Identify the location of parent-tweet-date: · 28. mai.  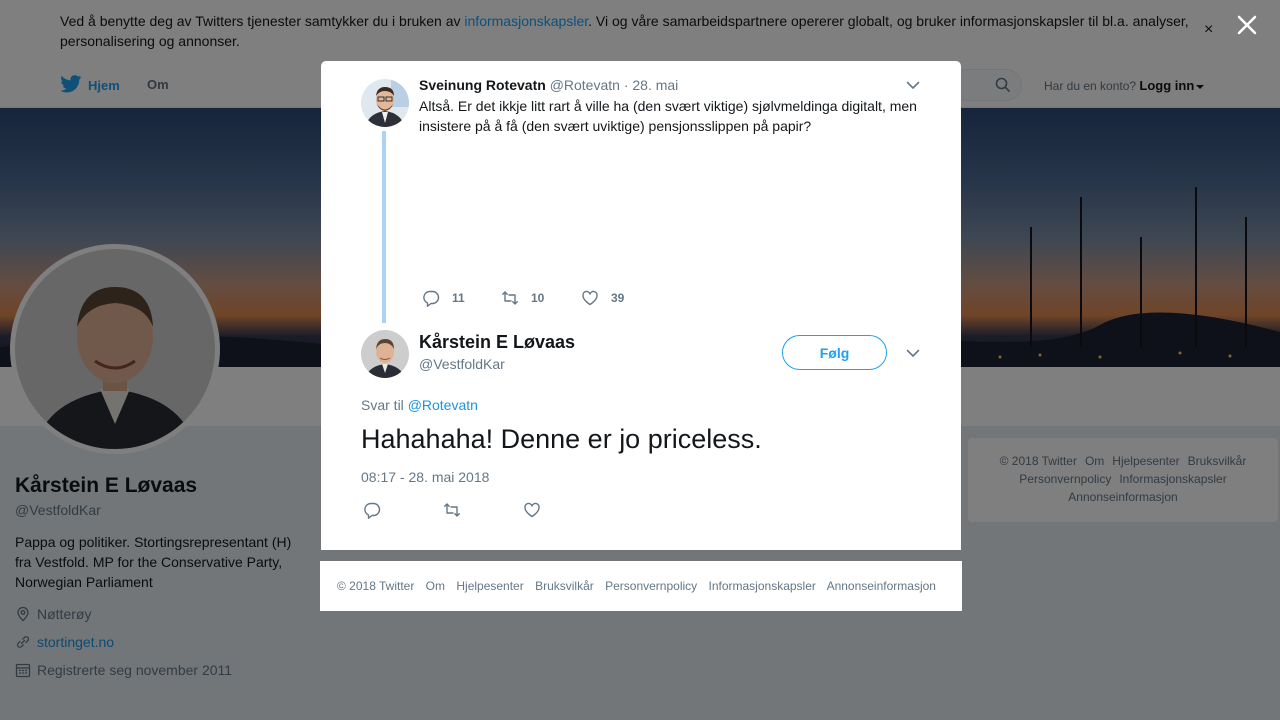
(651, 85).